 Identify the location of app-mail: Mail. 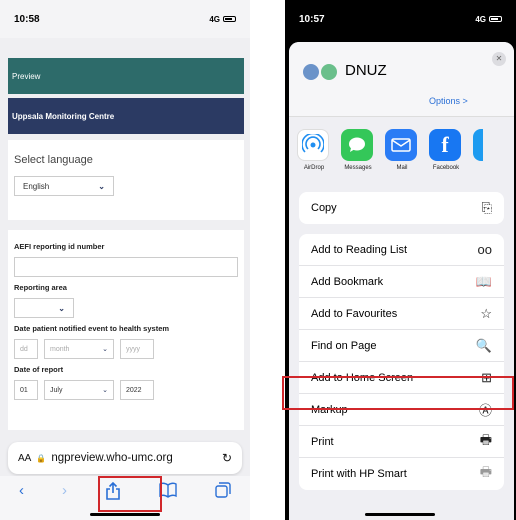
(402, 158).